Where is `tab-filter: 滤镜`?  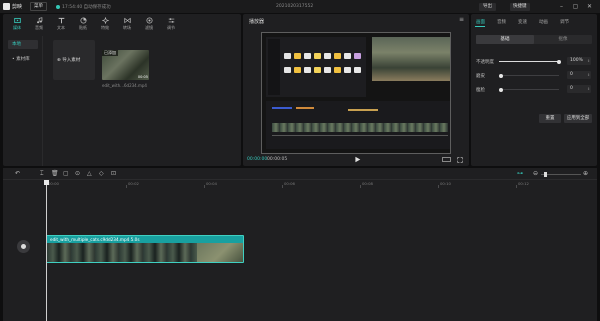
tab-filter: 滤镜 is located at coordinates (149, 25).